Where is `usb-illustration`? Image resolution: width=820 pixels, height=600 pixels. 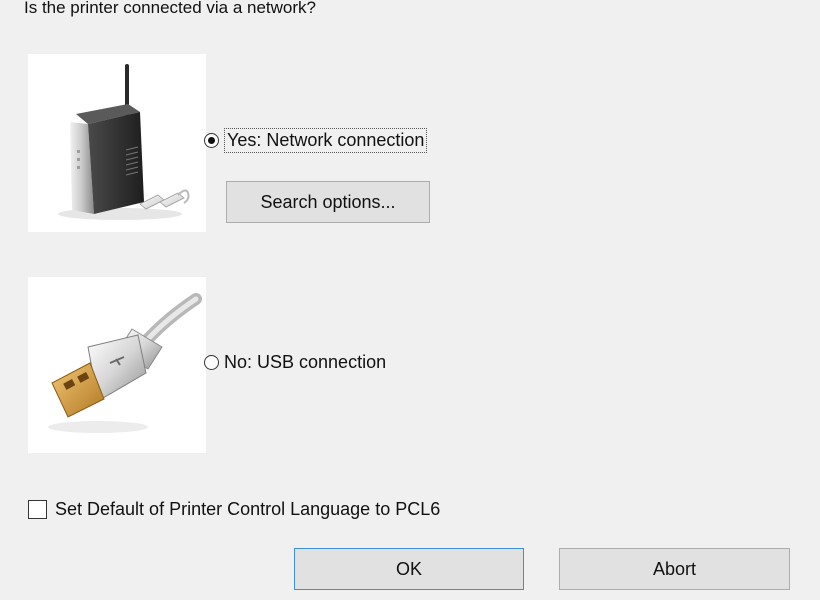
usb-illustration is located at coordinates (117, 365).